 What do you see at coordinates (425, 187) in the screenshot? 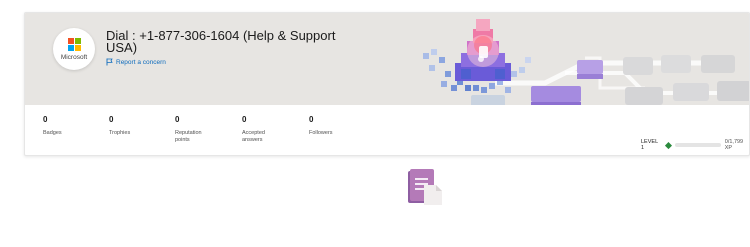
I see `document-icon` at bounding box center [425, 187].